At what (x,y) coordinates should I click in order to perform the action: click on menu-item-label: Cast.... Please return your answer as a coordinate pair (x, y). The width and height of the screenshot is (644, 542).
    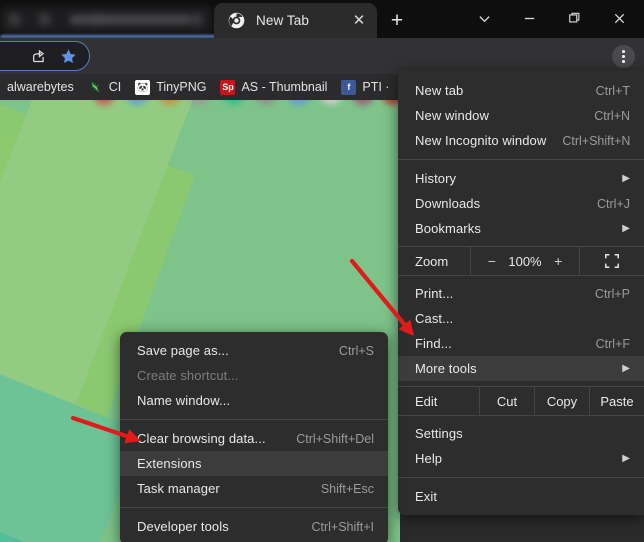
    Looking at the image, I should click on (434, 318).